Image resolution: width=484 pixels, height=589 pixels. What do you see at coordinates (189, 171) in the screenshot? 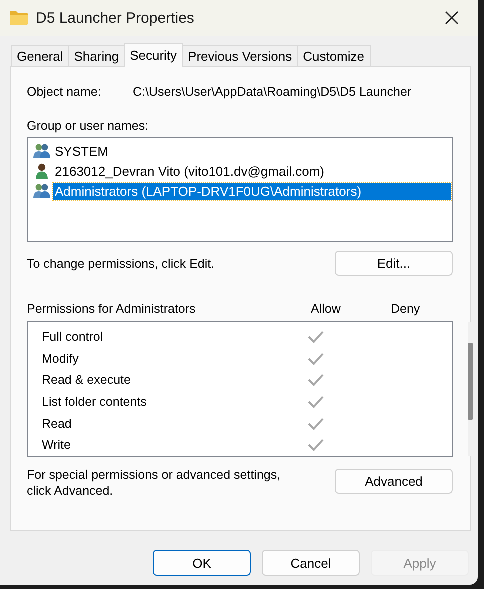
I see `list-item: 2163012_Devran Vito (vito101.dv@gmail.com)` at bounding box center [189, 171].